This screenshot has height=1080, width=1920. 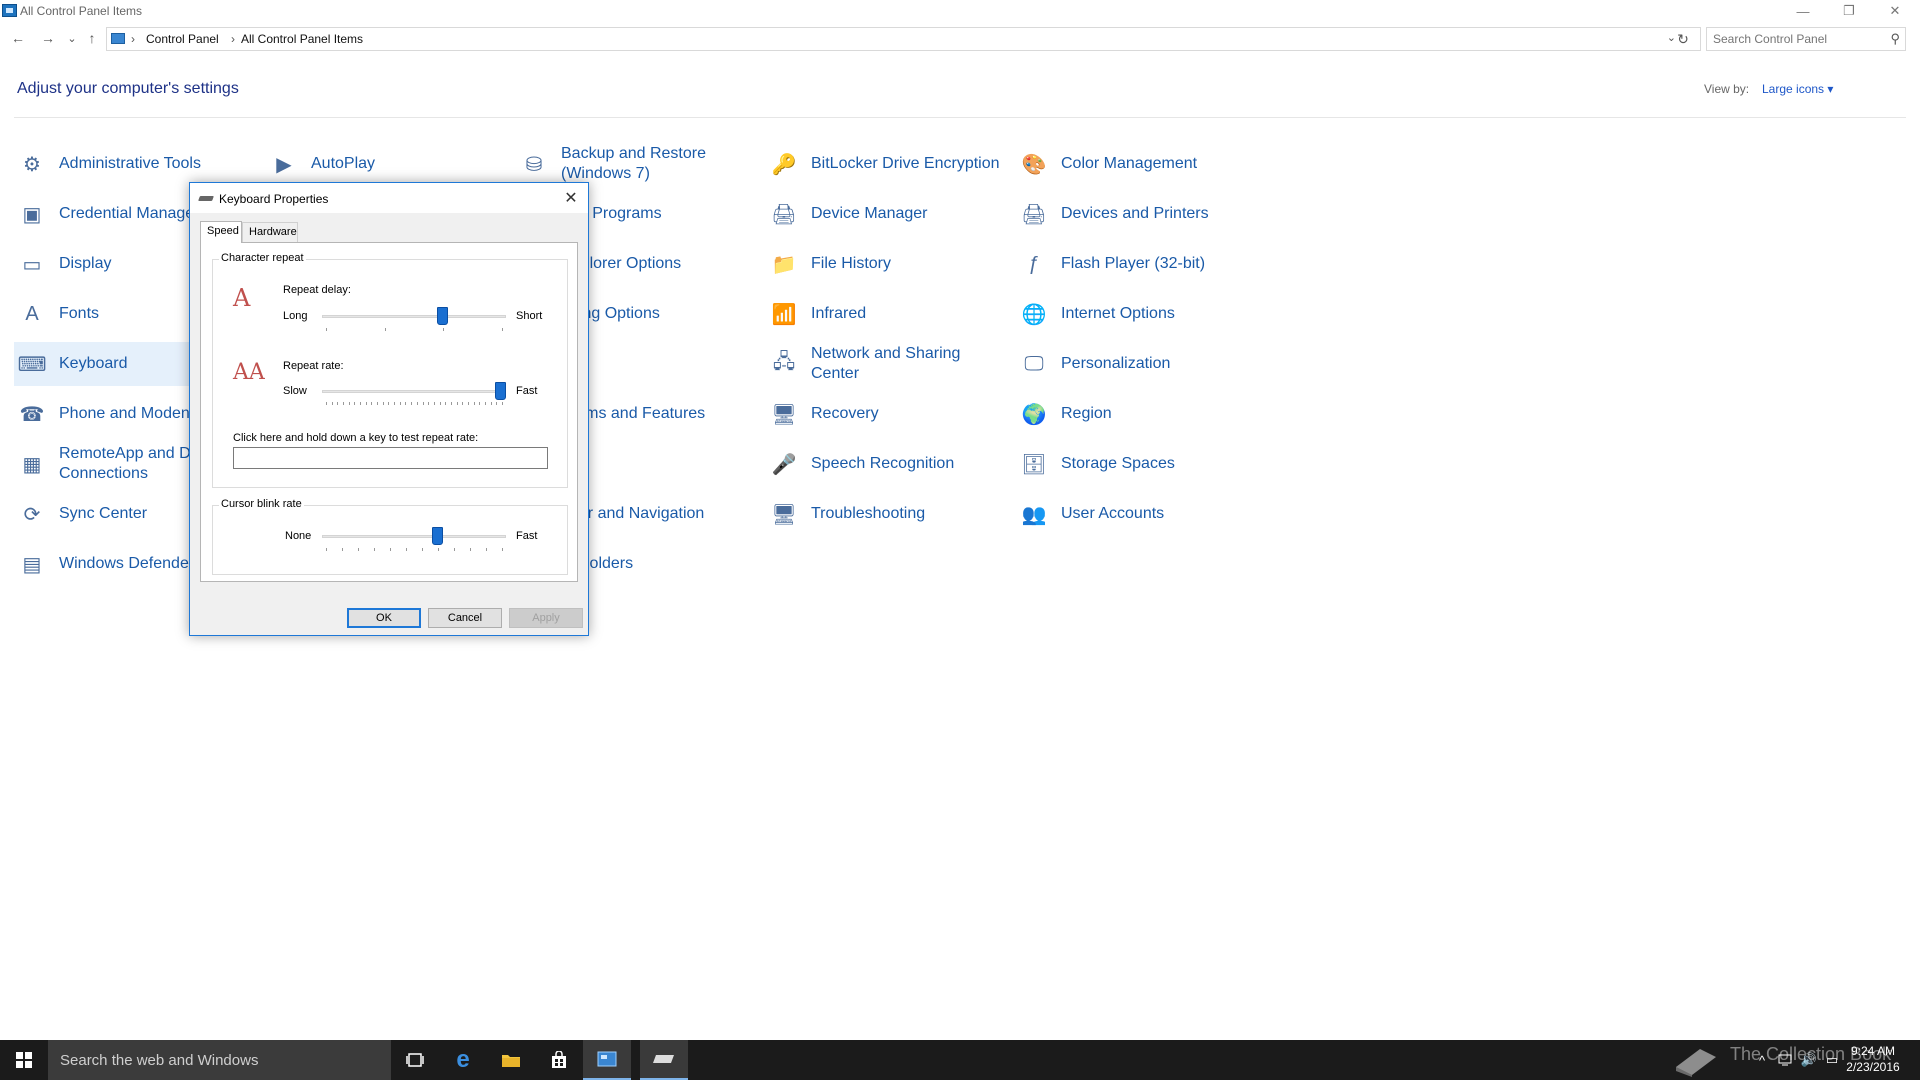 What do you see at coordinates (559, 1060) in the screenshot?
I see `store-icon` at bounding box center [559, 1060].